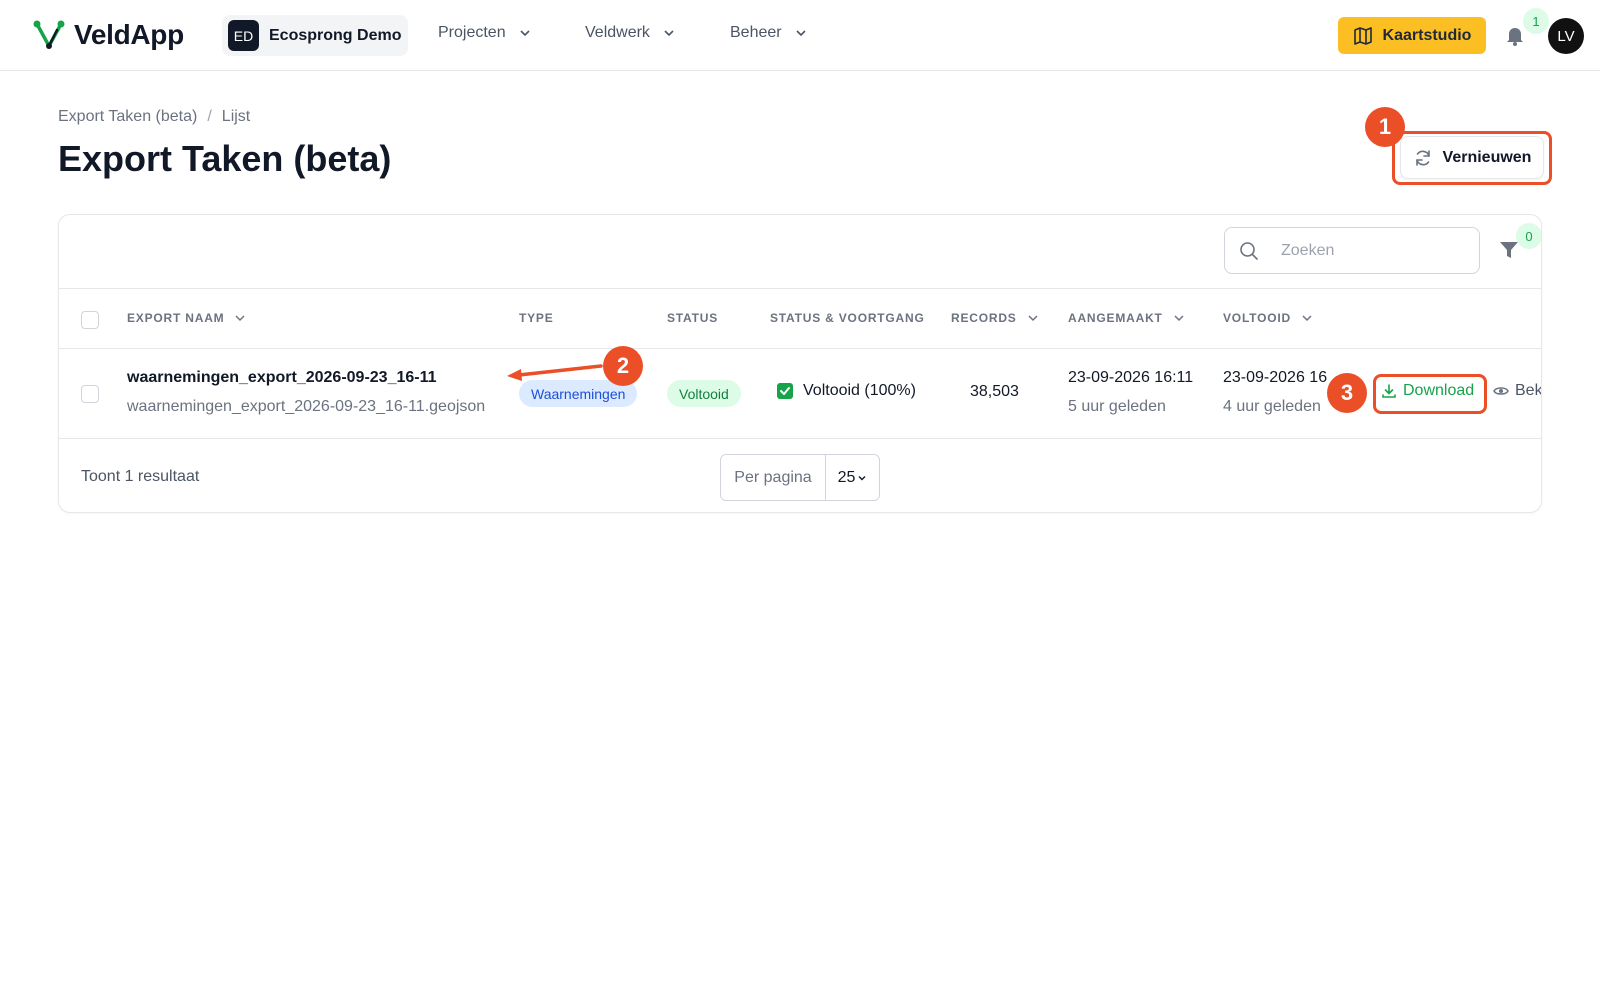 Image resolution: width=1600 pixels, height=1000 pixels. What do you see at coordinates (1528, 390) in the screenshot?
I see `view-label: Bek` at bounding box center [1528, 390].